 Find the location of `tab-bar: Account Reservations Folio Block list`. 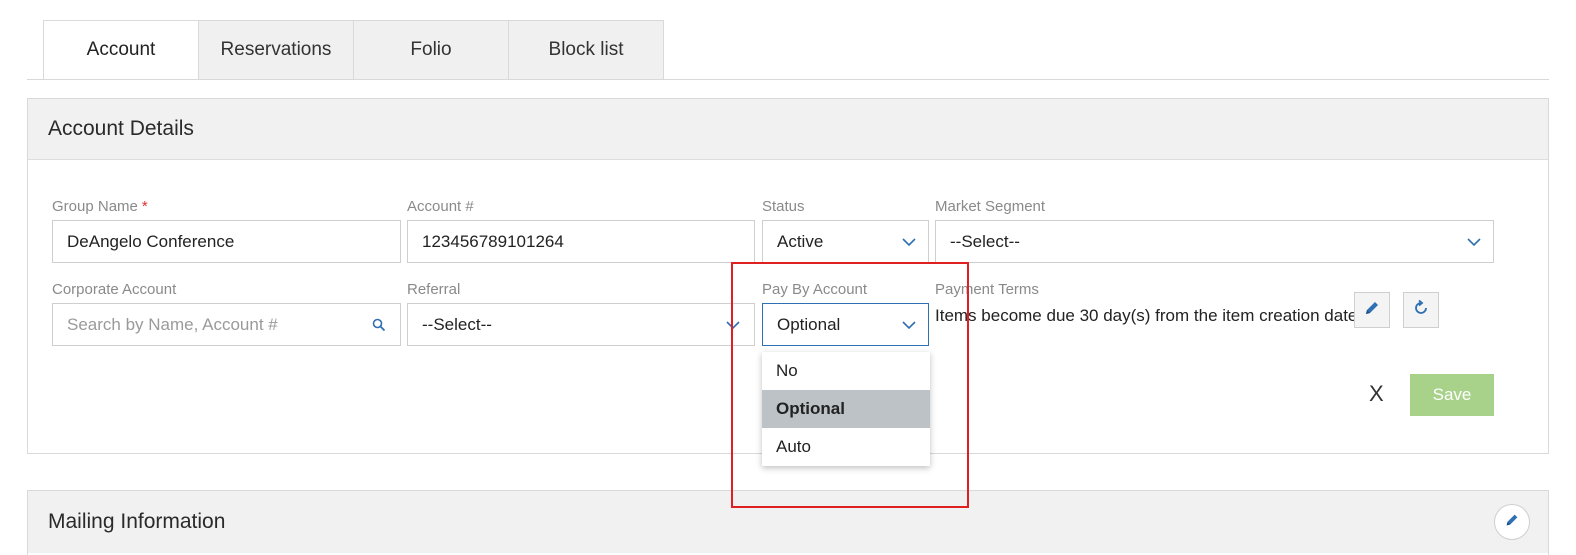

tab-bar: Account Reservations Folio Block list is located at coordinates (353, 50).